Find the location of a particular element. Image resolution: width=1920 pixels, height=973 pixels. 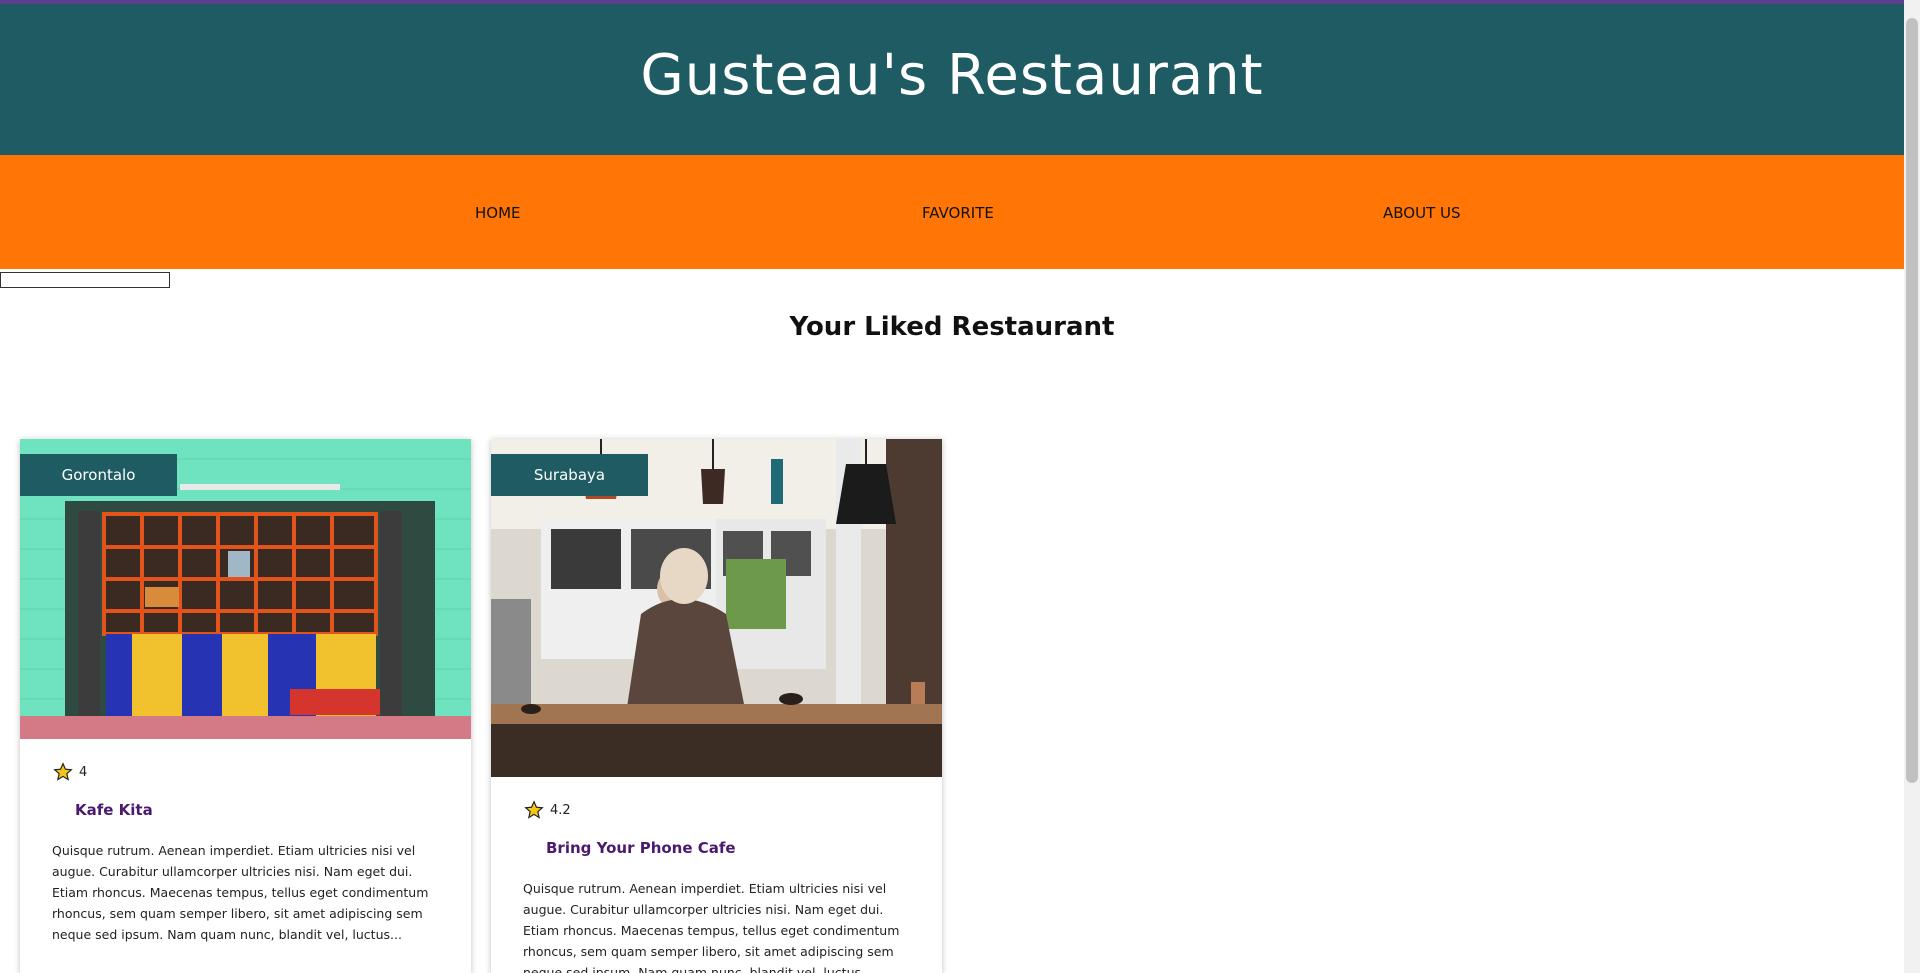

rating: 4.2 is located at coordinates (547, 810).